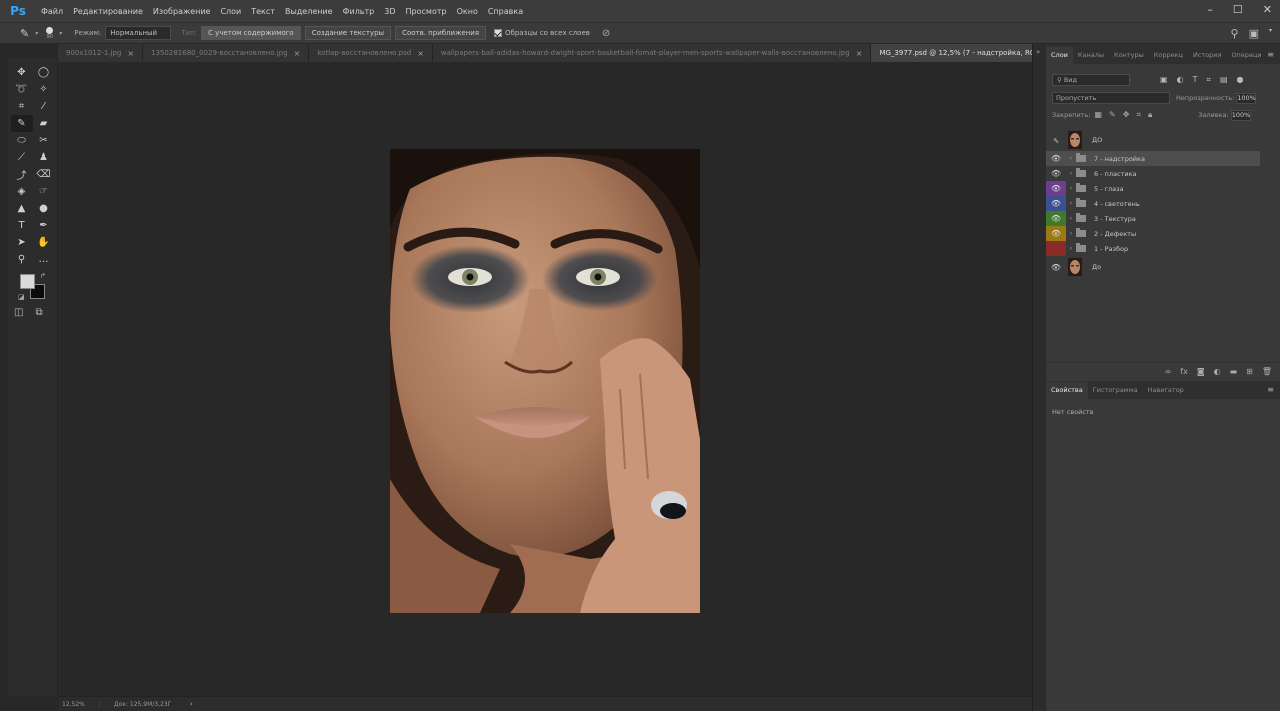 This screenshot has height=711, width=1280. What do you see at coordinates (1249, 371) in the screenshot?
I see `new-layer-icon: ⊞` at bounding box center [1249, 371].